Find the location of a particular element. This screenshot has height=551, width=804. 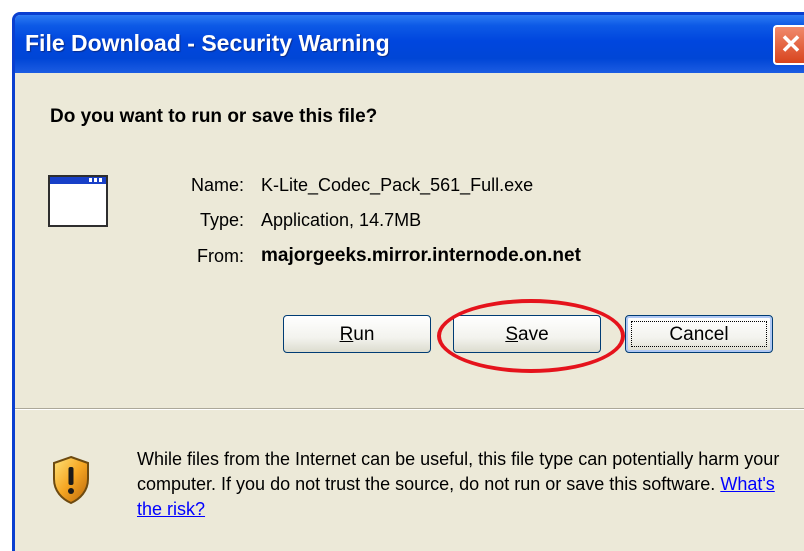

window-title: File Download - Security Warning is located at coordinates (207, 43).